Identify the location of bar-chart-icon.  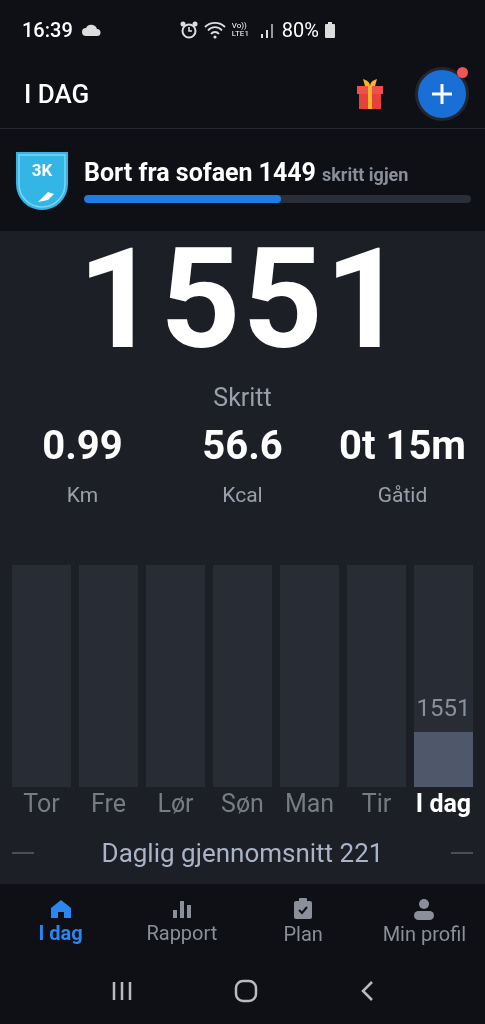
(181, 908).